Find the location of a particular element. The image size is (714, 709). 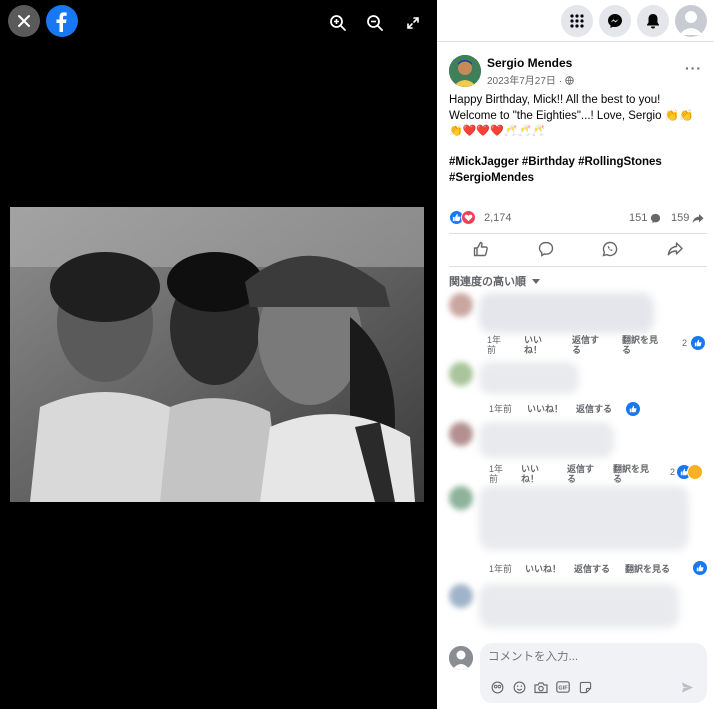

bell-icon is located at coordinates (653, 21).